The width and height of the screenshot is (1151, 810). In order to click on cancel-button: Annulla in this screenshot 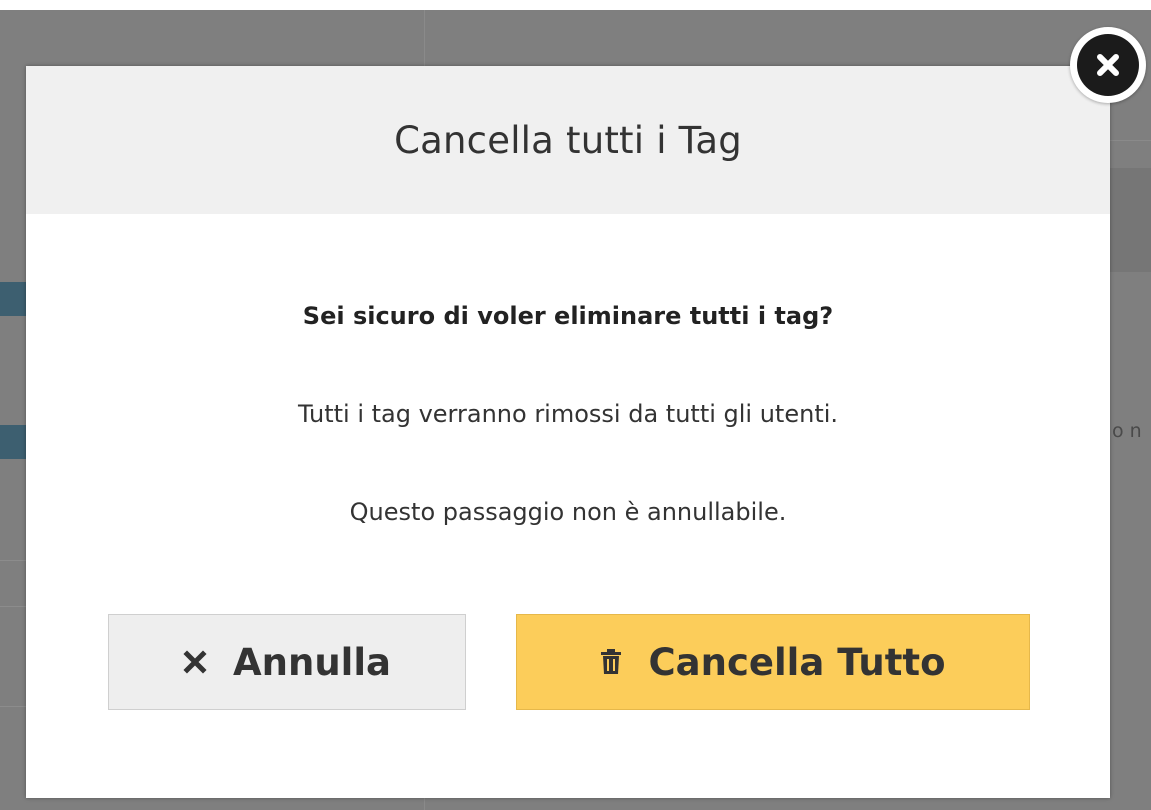, I will do `click(287, 662)`.